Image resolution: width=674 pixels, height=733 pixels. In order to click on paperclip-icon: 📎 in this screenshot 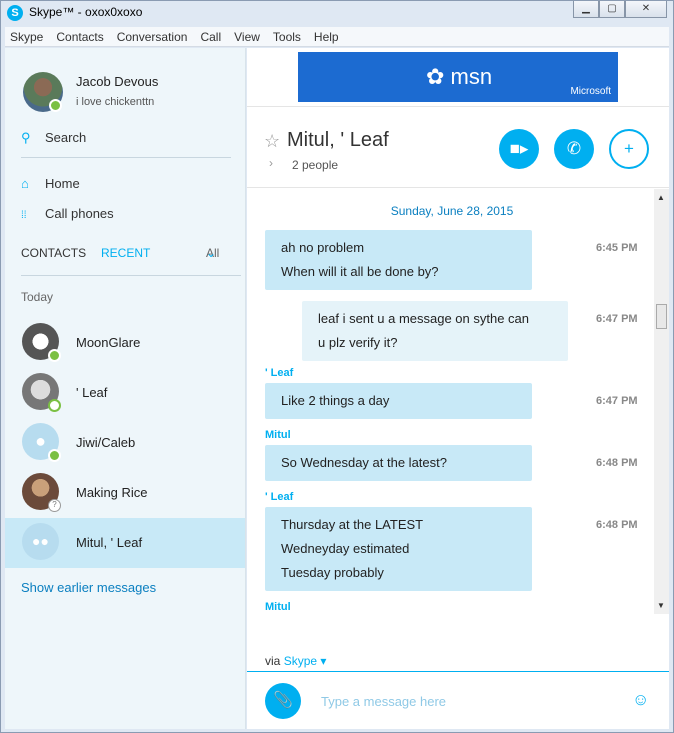, I will do `click(283, 700)`.